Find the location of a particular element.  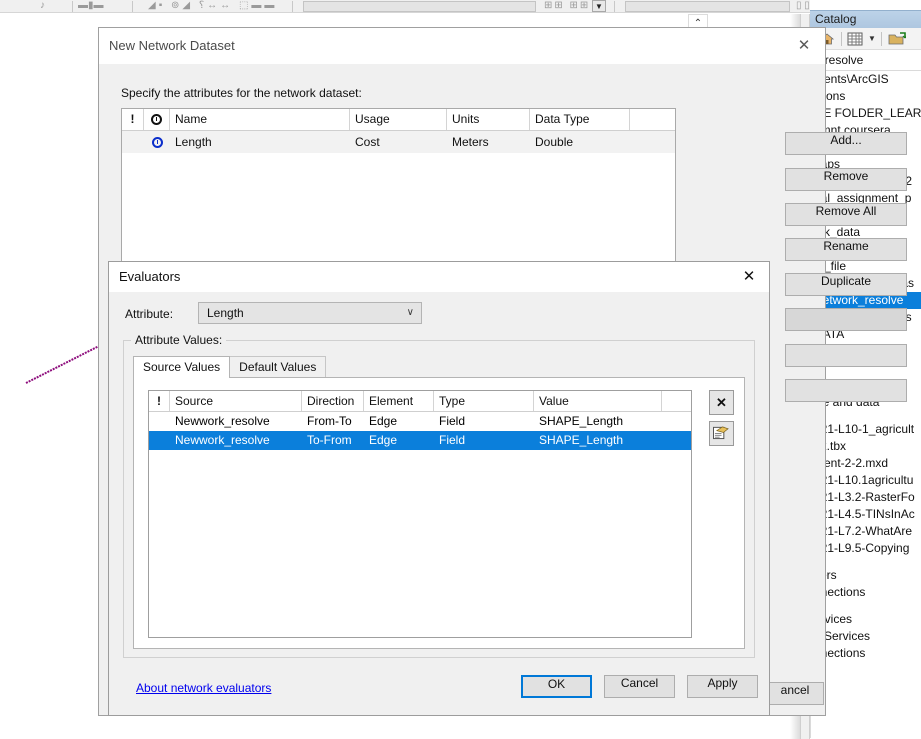

tree-item: e Services is located at coordinates (866, 636).